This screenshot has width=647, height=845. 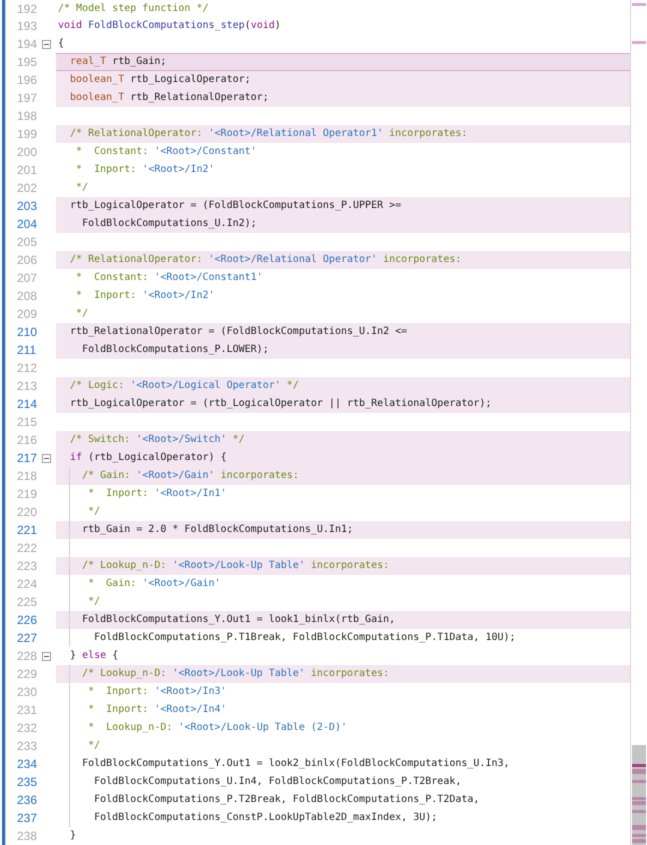 What do you see at coordinates (280, 404) in the screenshot?
I see `code-text: rtb_LogicalOperator = (rtb_LogicalOperator || rtb_RelationalOperator);` at bounding box center [280, 404].